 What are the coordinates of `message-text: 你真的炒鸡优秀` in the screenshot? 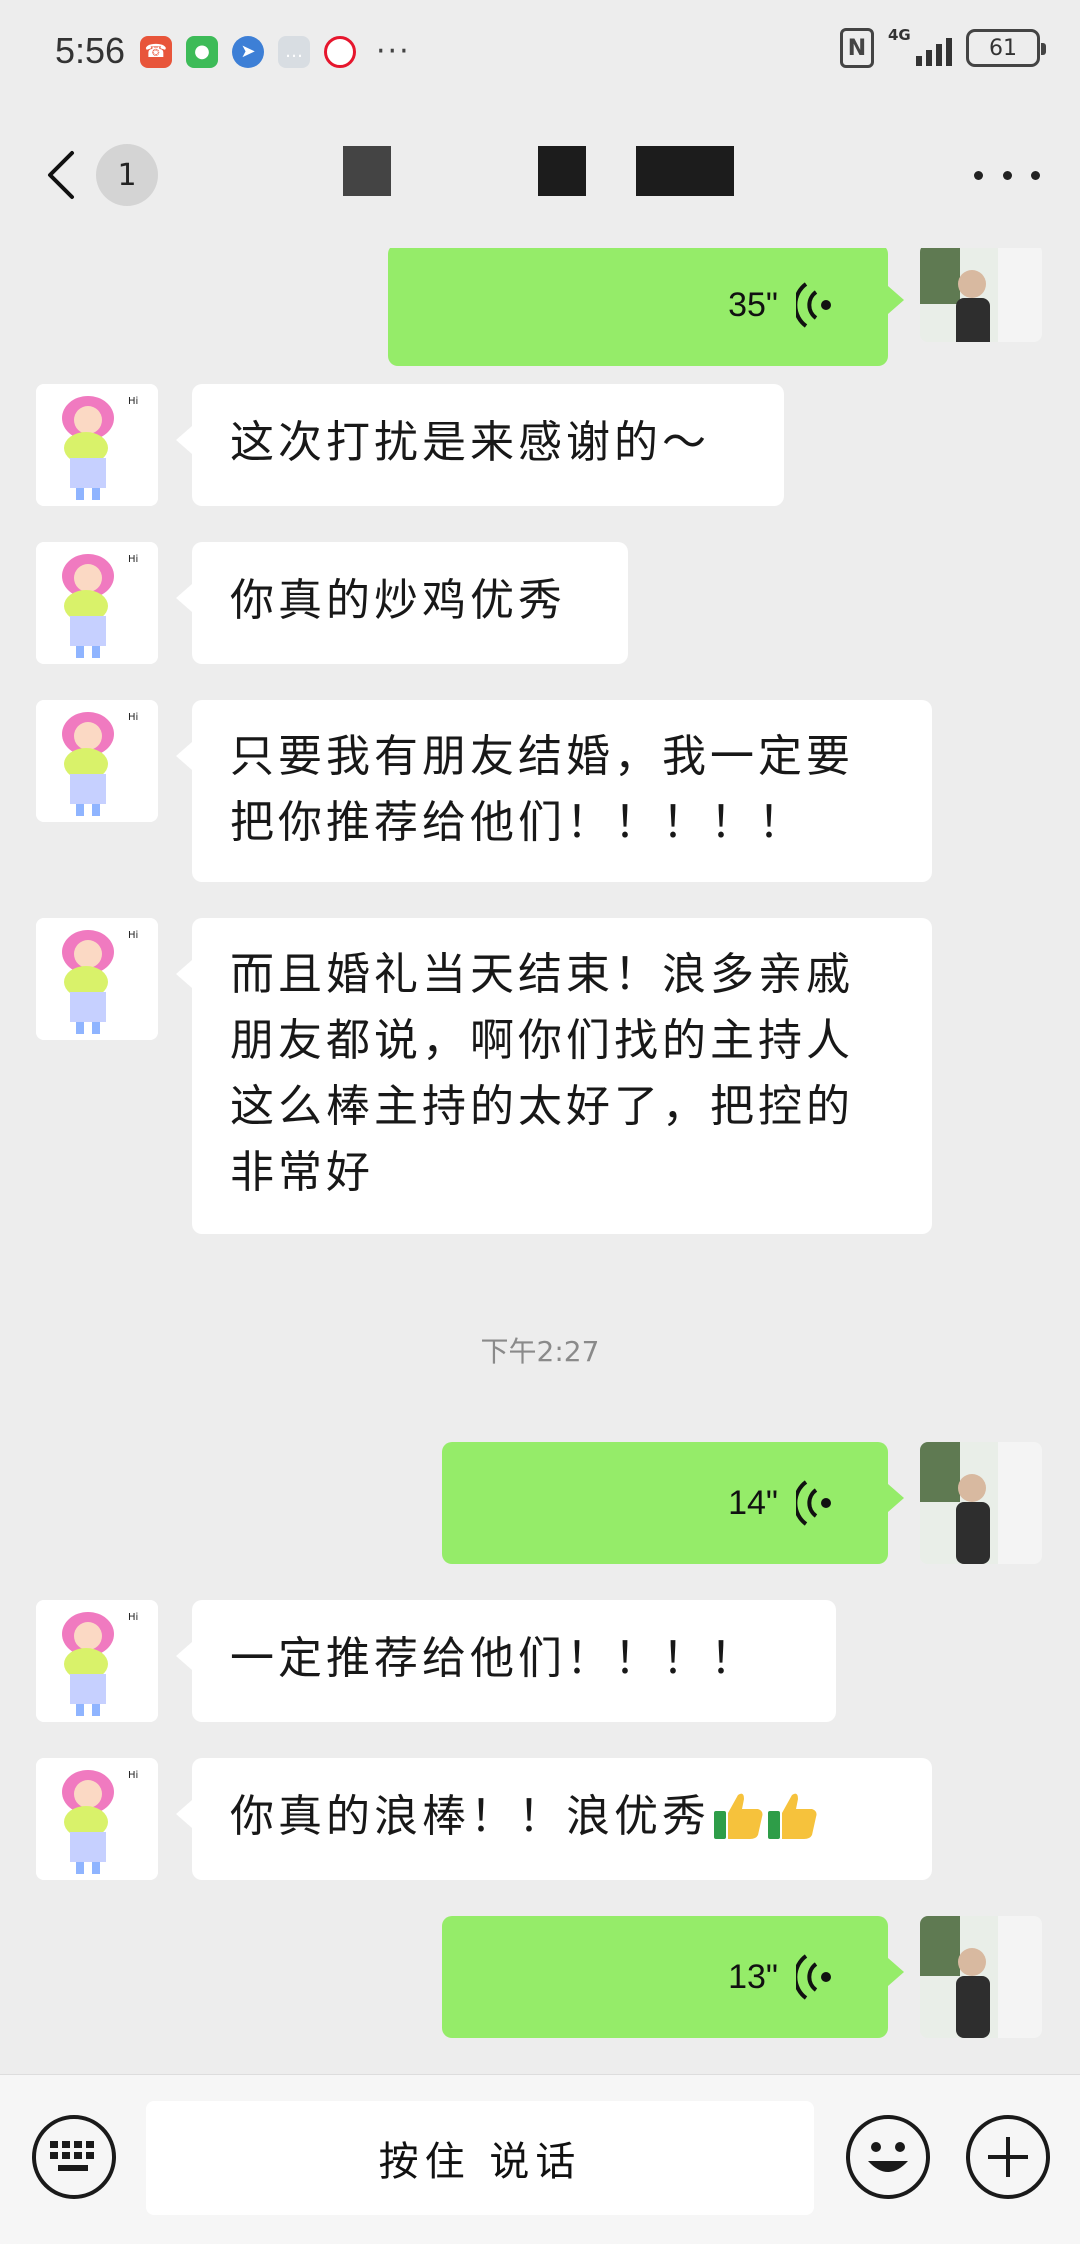 It's located at (398, 600).